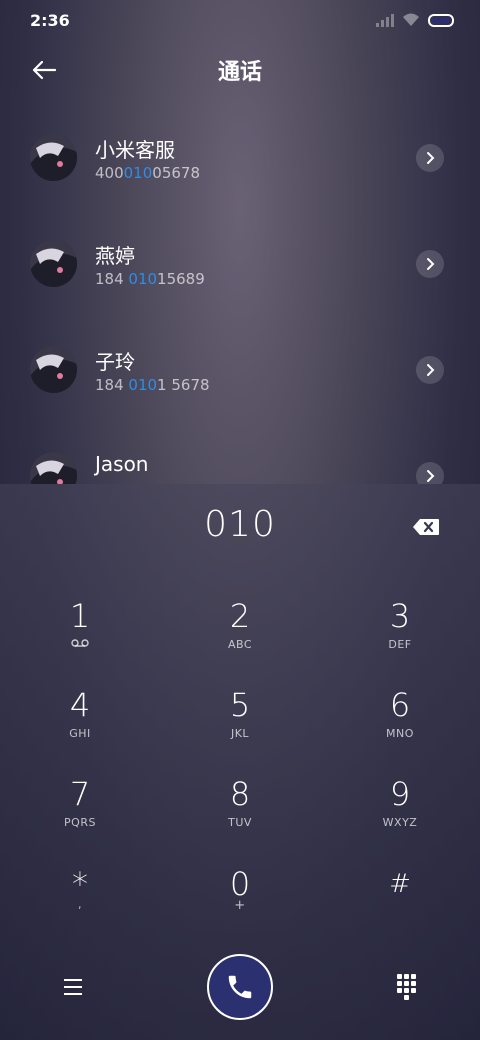  Describe the element at coordinates (240, 814) in the screenshot. I see `key-8: 8 TUV` at that location.